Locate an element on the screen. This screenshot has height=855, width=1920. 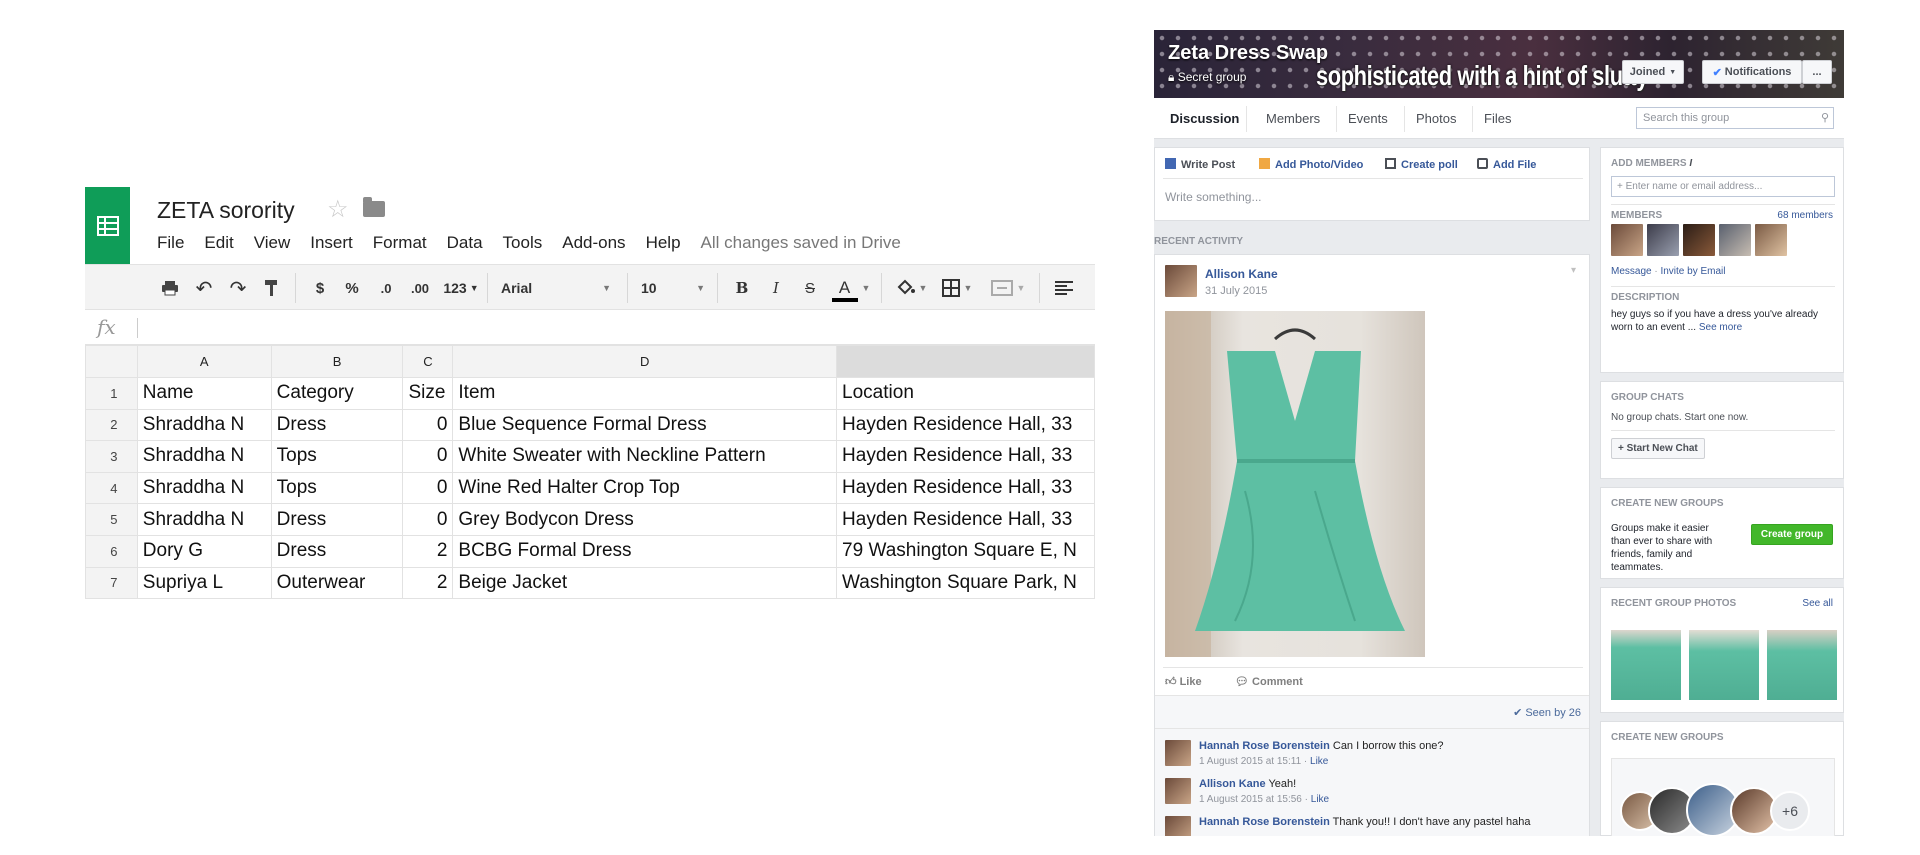
document-title: ZETA sorority is located at coordinates (226, 210).